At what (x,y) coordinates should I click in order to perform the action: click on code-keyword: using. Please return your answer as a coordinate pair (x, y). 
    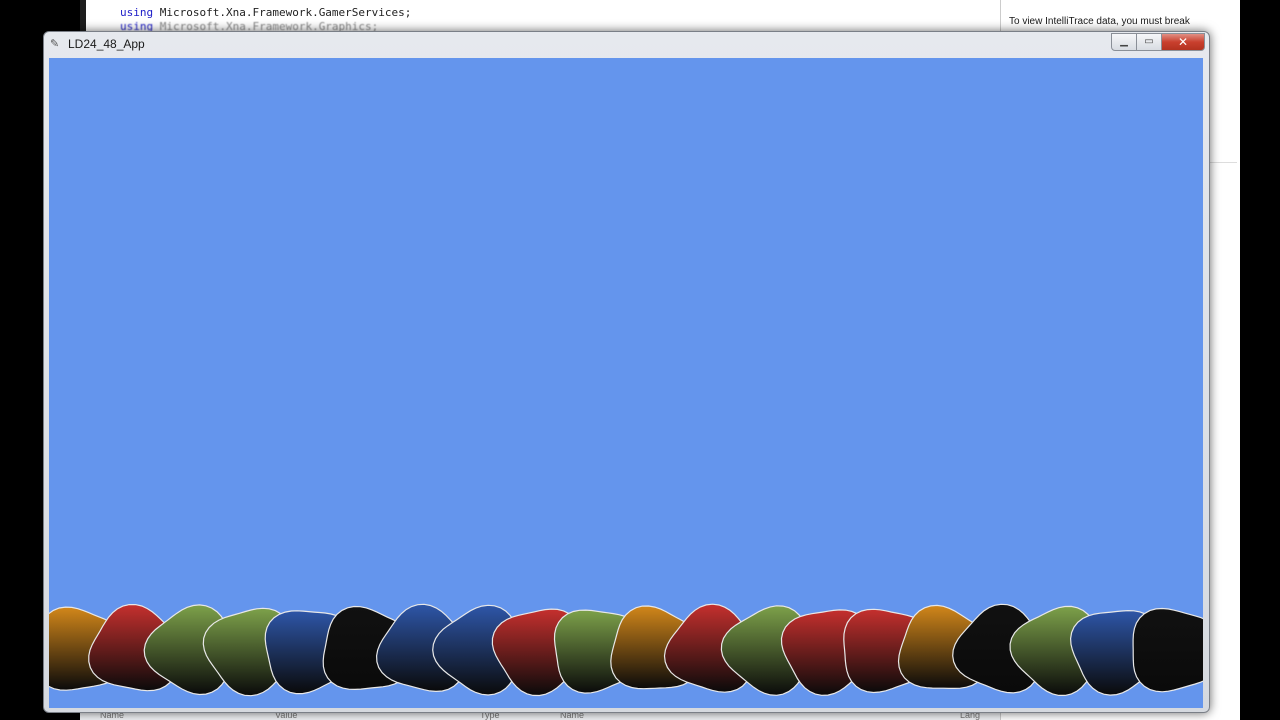
    Looking at the image, I should click on (137, 12).